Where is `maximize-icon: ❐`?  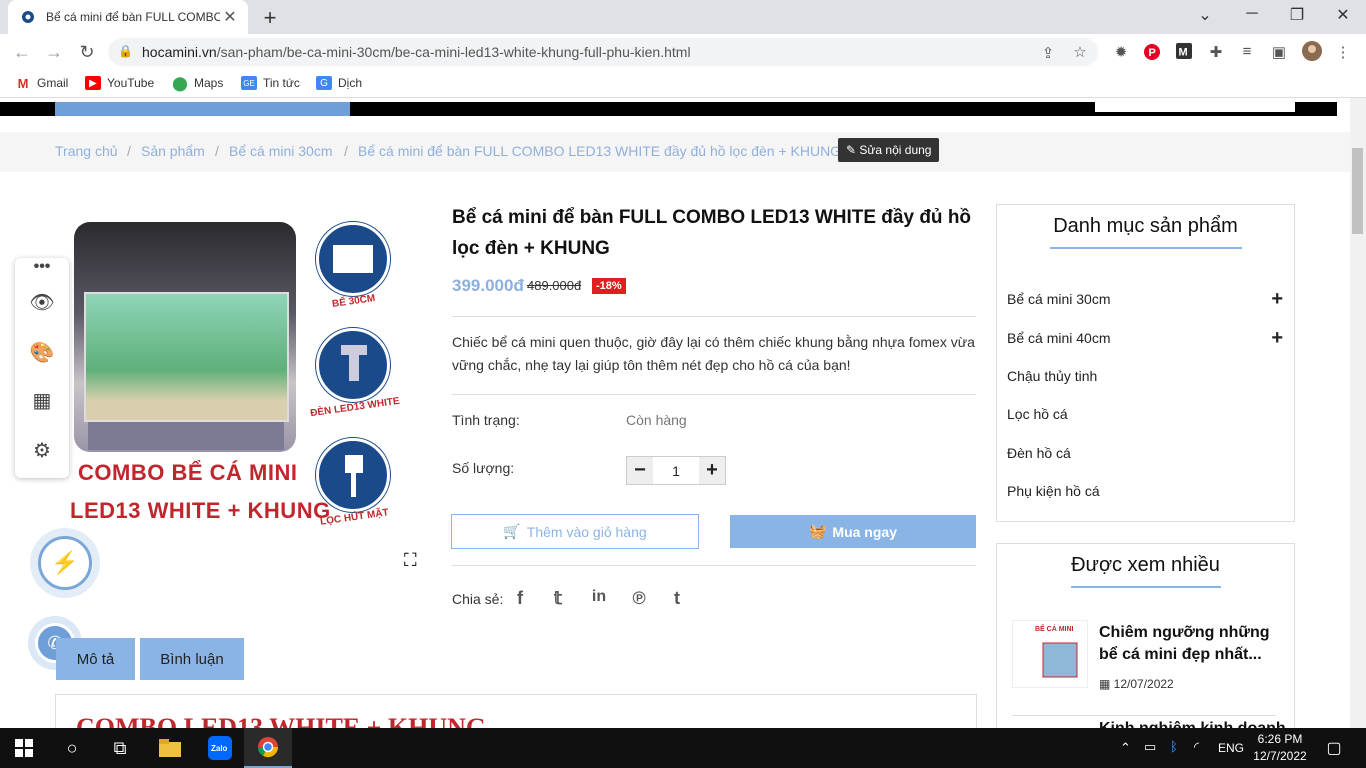
maximize-icon: ❐ is located at coordinates (1297, 15).